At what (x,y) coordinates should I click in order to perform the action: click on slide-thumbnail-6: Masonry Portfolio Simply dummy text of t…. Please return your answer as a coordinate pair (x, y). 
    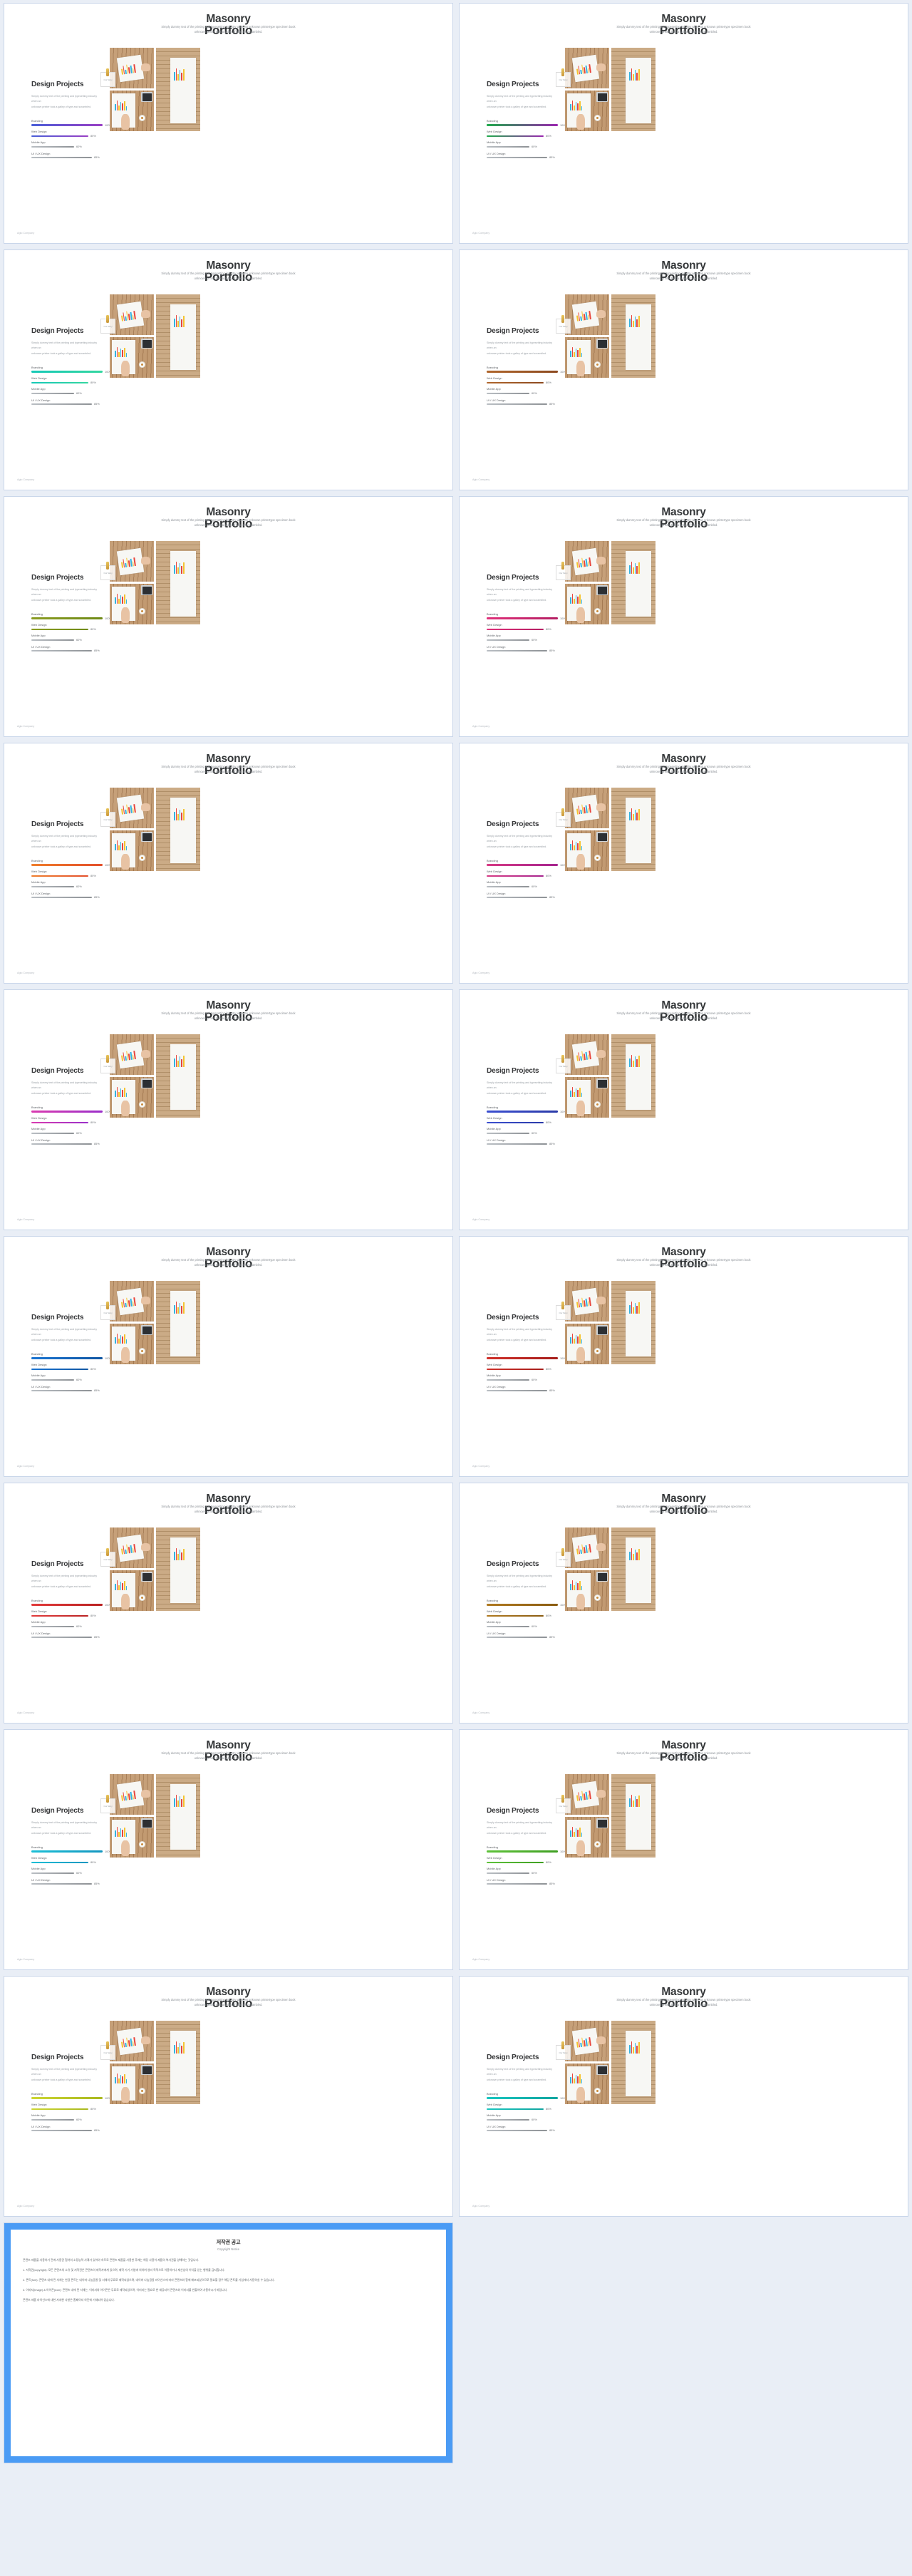
    Looking at the image, I should click on (683, 616).